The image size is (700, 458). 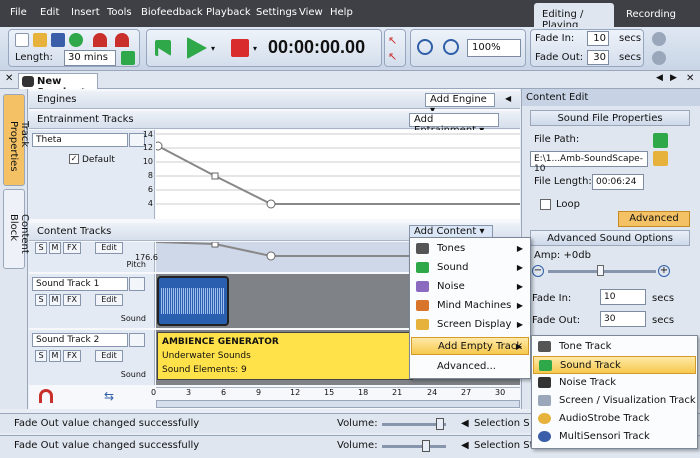 What do you see at coordinates (80, 140) in the screenshot?
I see `entrainment-track-name: Theta` at bounding box center [80, 140].